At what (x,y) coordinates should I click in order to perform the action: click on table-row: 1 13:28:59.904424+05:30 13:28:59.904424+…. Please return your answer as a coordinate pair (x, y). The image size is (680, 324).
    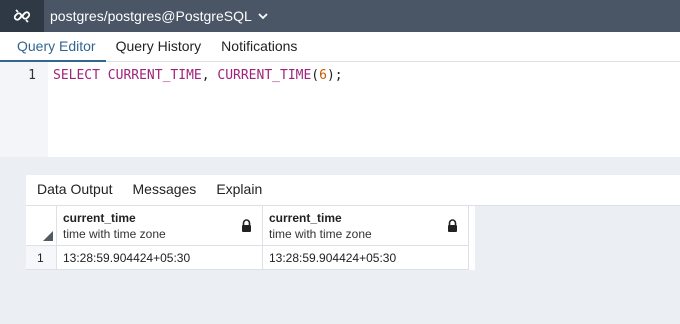
    Looking at the image, I should click on (250, 258).